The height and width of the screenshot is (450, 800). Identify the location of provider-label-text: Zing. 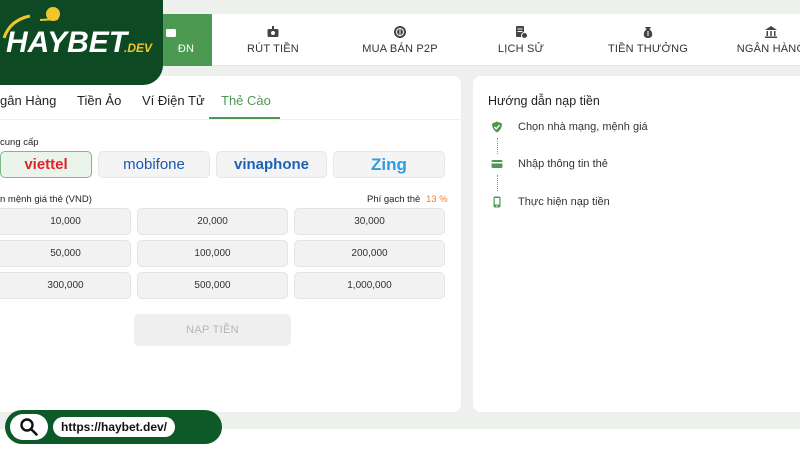
(389, 164).